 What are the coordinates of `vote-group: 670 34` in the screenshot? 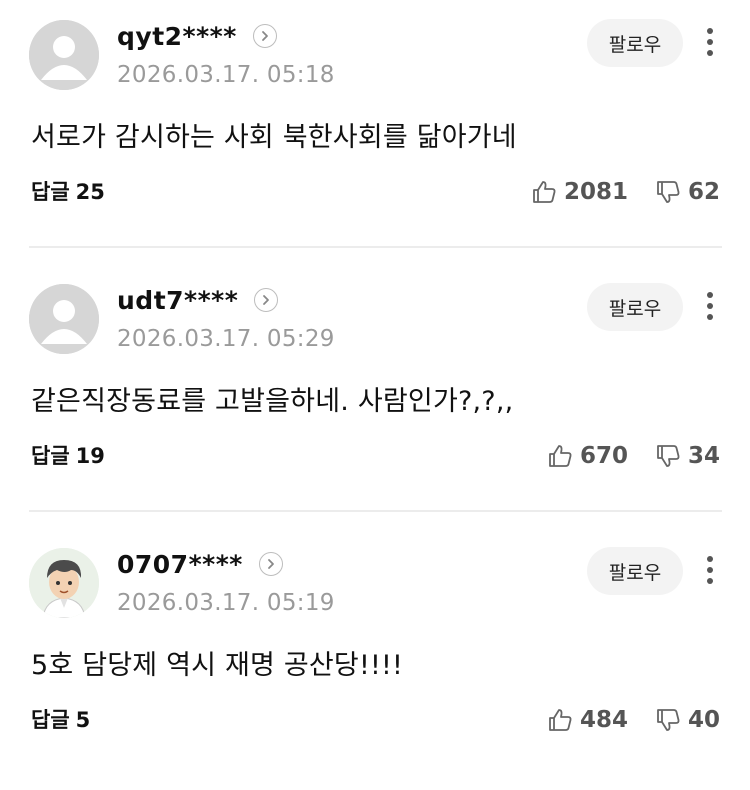 It's located at (633, 456).